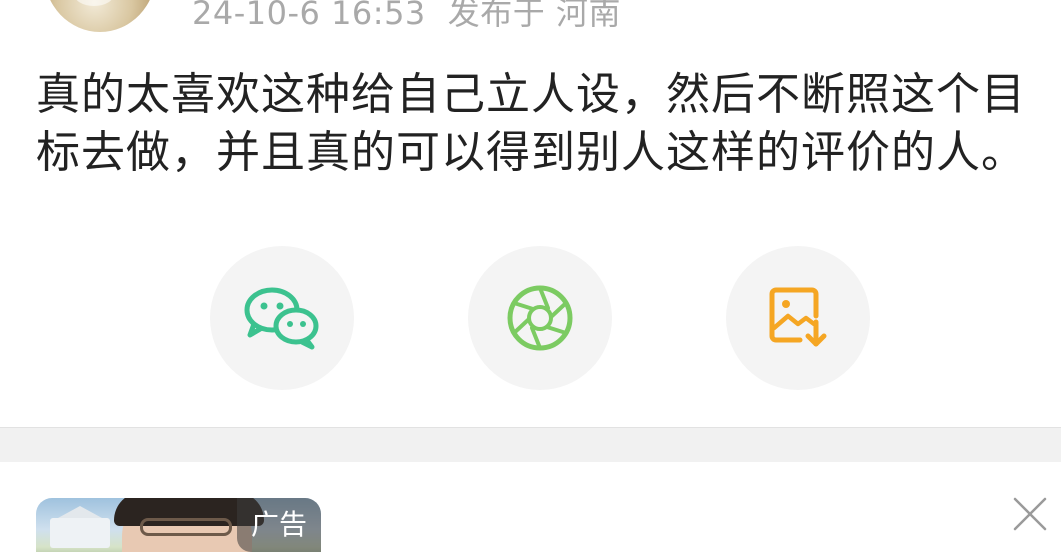 Image resolution: width=1061 pixels, height=552 pixels. I want to click on ad-image-glasses, so click(186, 527).